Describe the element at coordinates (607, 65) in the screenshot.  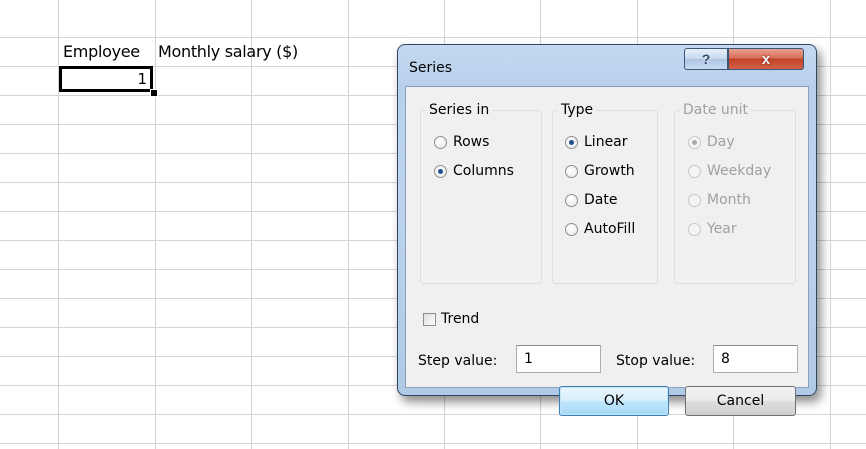
I see `dialog-titlebar: Series ? x` at that location.